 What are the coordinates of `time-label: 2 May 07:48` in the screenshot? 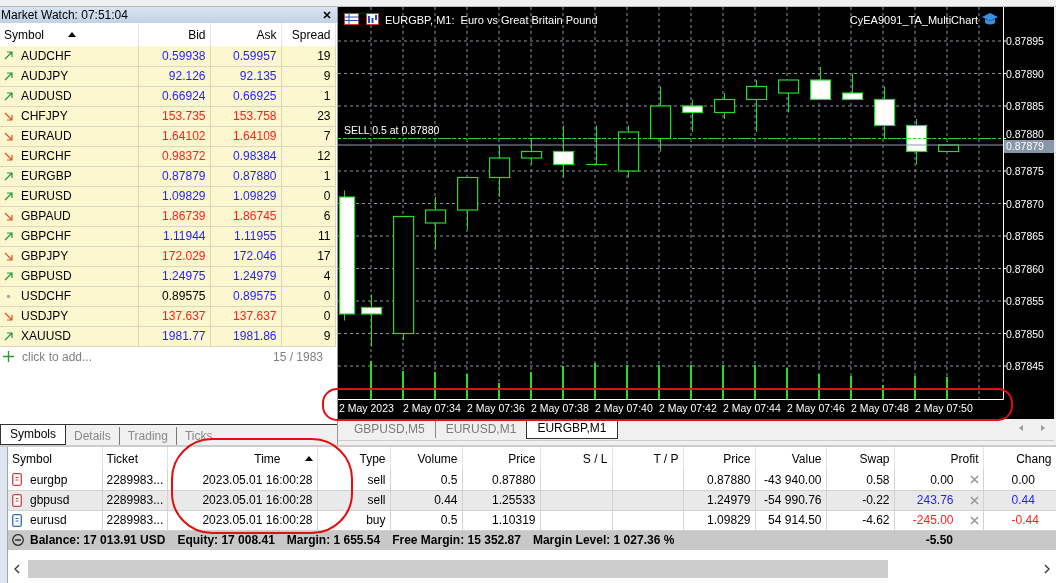 It's located at (880, 408).